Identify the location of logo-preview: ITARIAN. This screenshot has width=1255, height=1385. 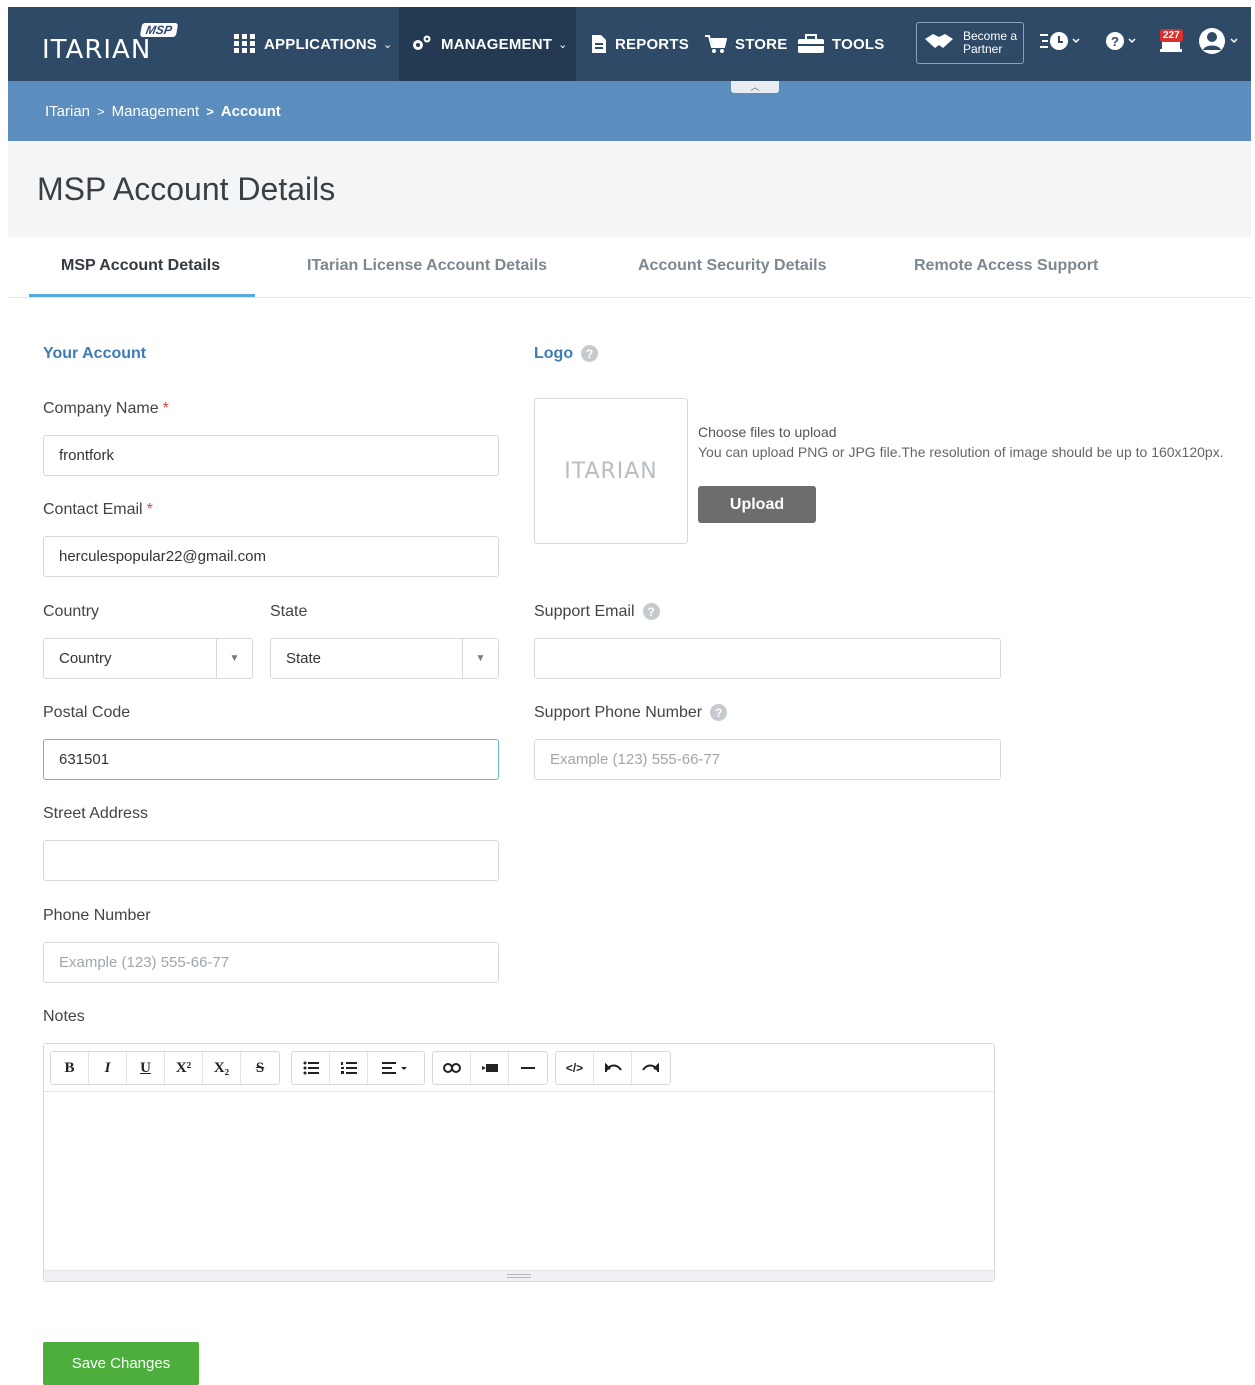
(611, 471).